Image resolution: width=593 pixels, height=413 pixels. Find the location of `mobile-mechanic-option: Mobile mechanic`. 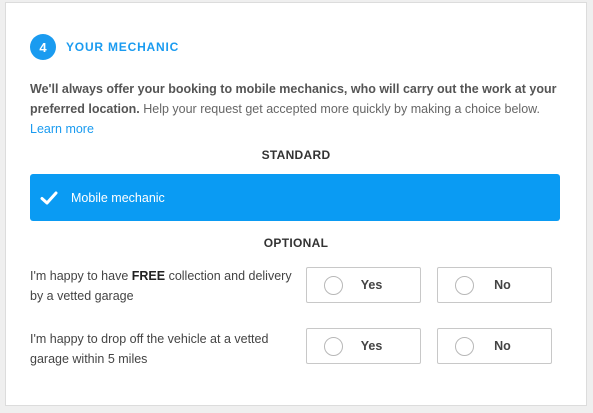

mobile-mechanic-option: Mobile mechanic is located at coordinates (295, 197).